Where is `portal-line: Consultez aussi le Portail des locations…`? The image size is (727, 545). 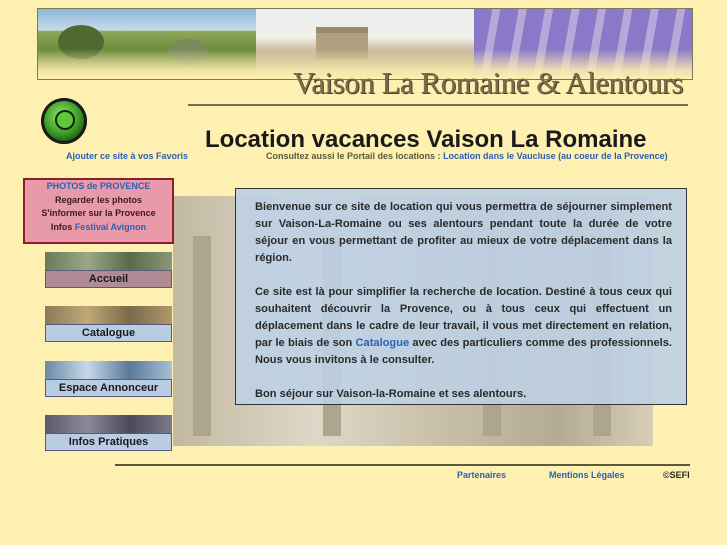 portal-line: Consultez aussi le Portail des locations… is located at coordinates (467, 156).